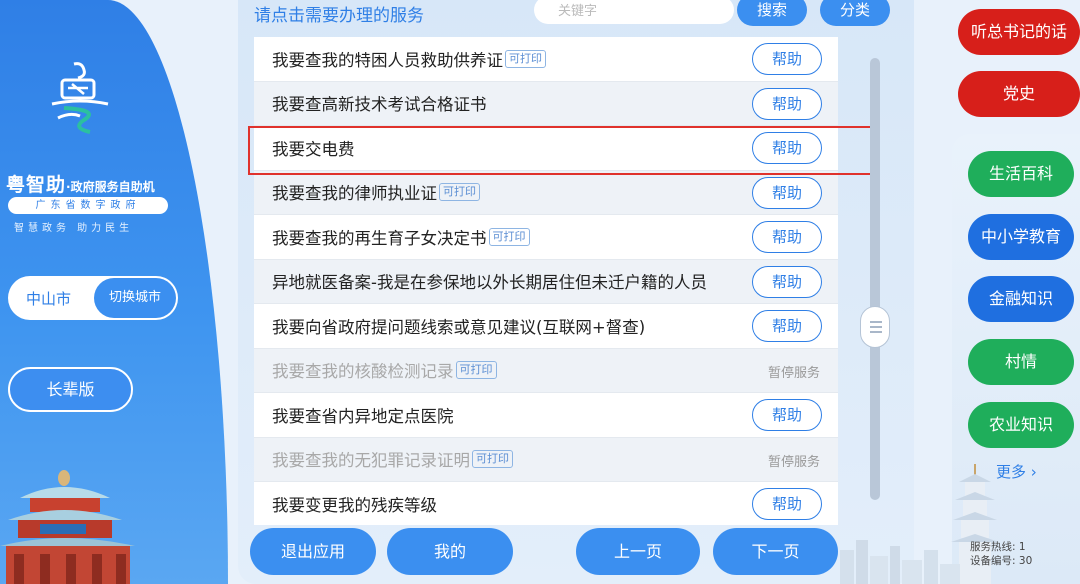  What do you see at coordinates (1021, 362) in the screenshot?
I see `sidebar-item-village: 村情` at bounding box center [1021, 362].